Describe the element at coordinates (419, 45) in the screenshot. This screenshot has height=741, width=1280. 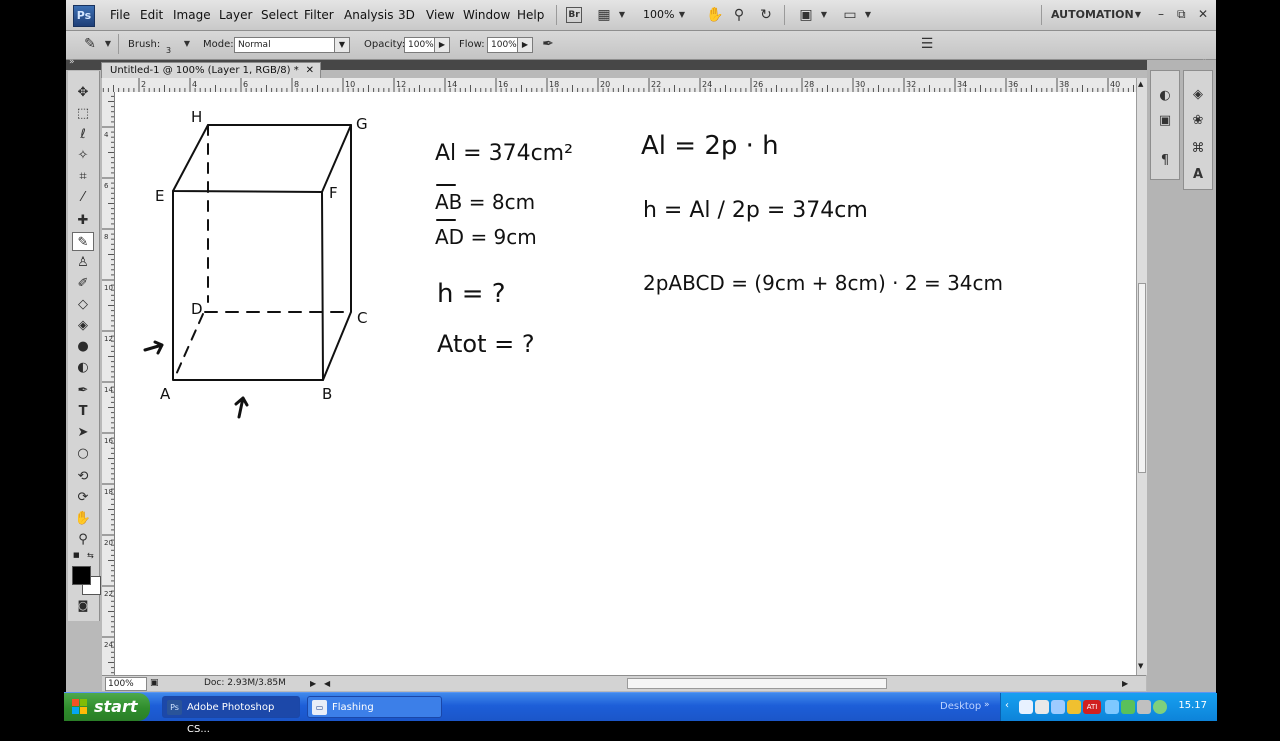
I see `opacity-field: 100%` at that location.